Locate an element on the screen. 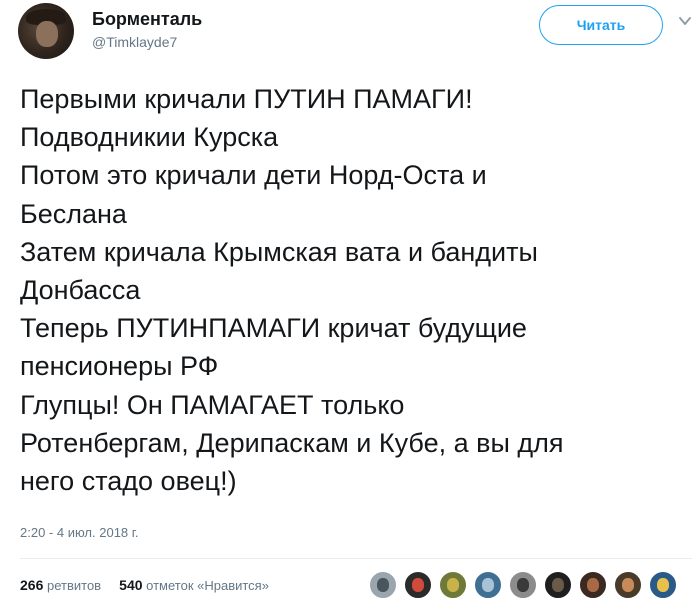  tweet-line: пенсионеры РФ is located at coordinates (119, 366).